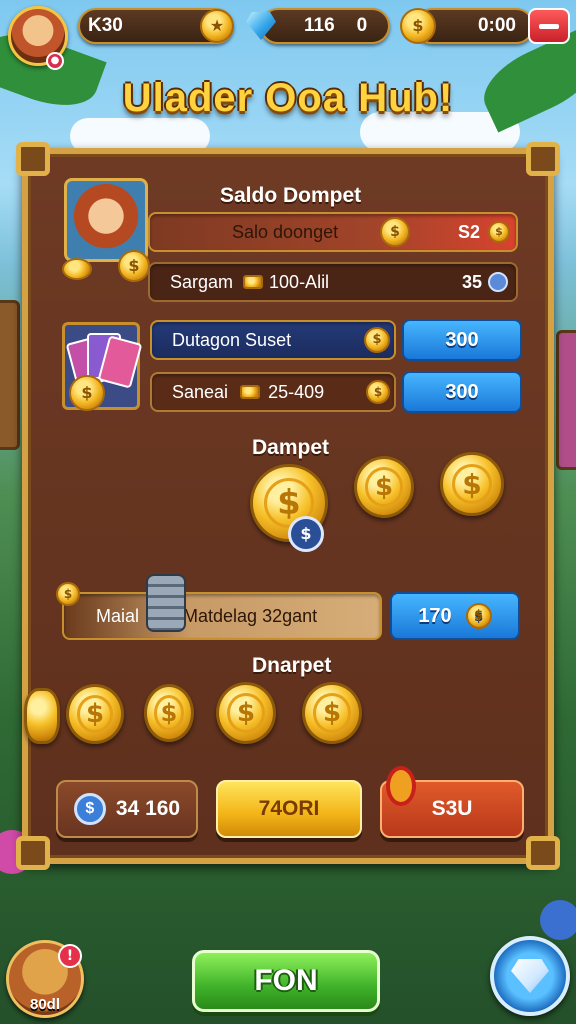 The image size is (576, 1024). Describe the element at coordinates (55, 61) in the screenshot. I see `avatar-badge: ●` at that location.